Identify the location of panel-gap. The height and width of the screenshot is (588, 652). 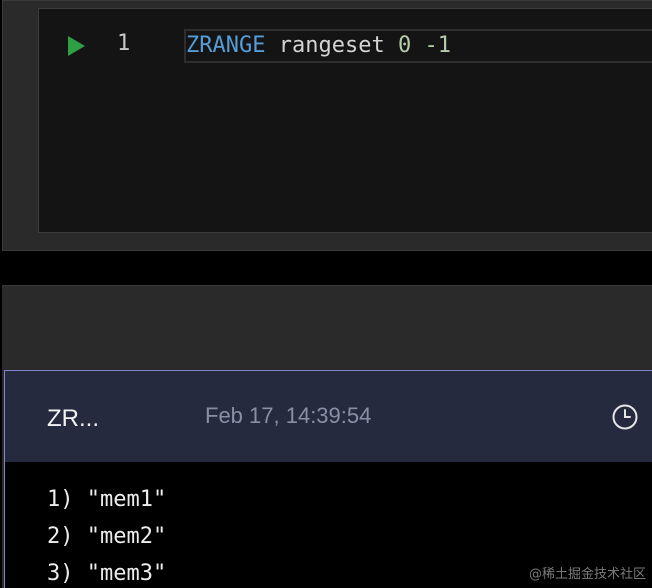
(326, 268).